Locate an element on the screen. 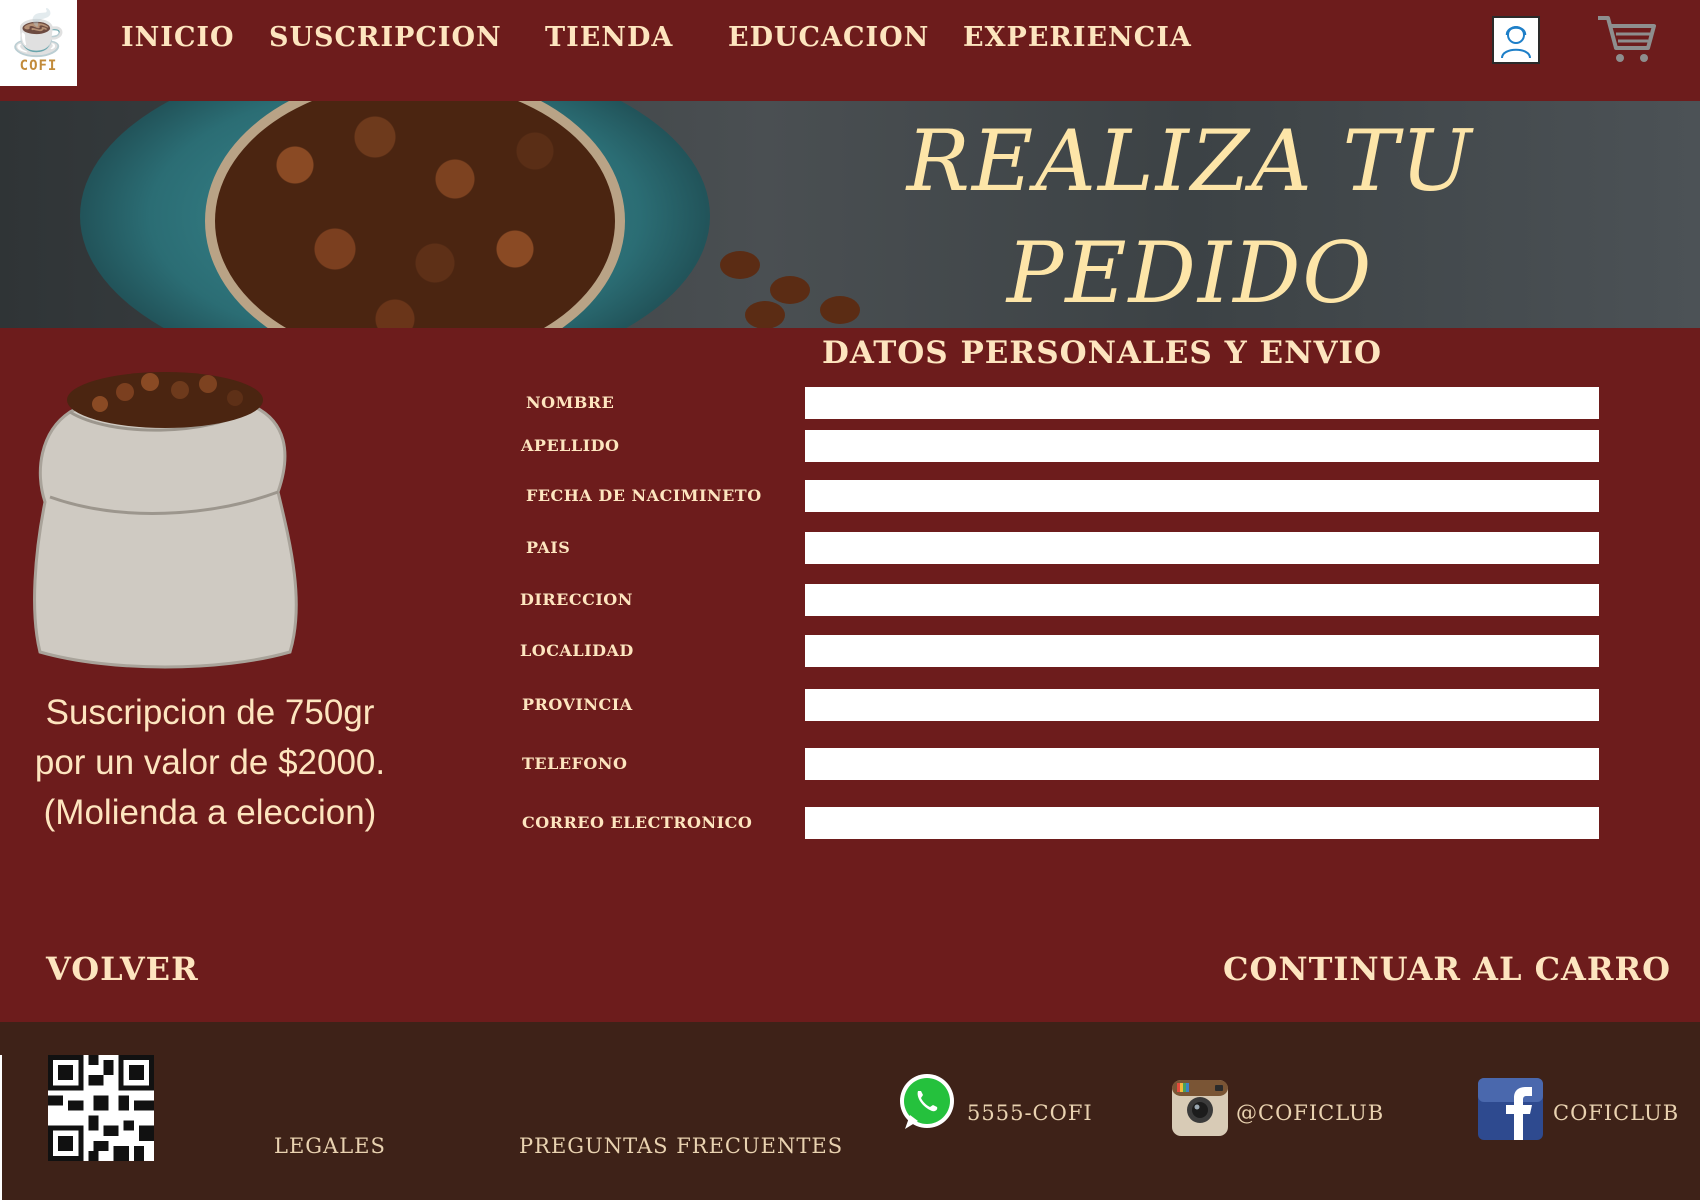 This screenshot has height=1200, width=1700. banner-title: REALIZA TU PEDIDO is located at coordinates (1190, 216).